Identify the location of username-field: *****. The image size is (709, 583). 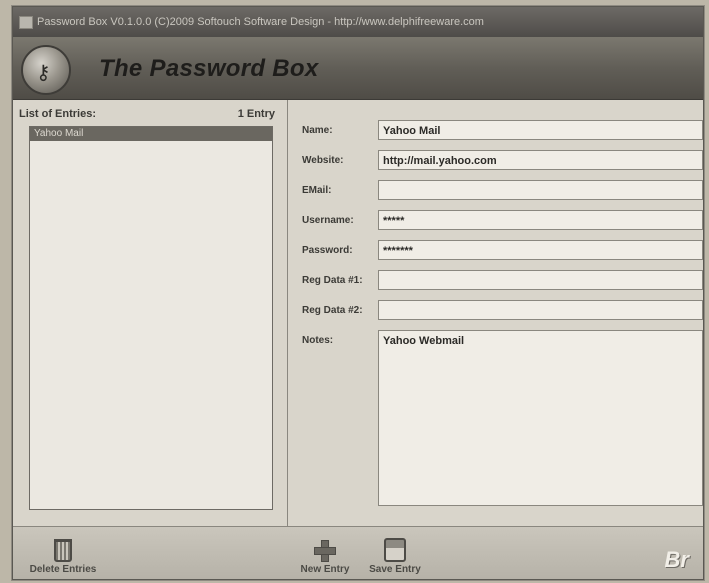
(540, 220).